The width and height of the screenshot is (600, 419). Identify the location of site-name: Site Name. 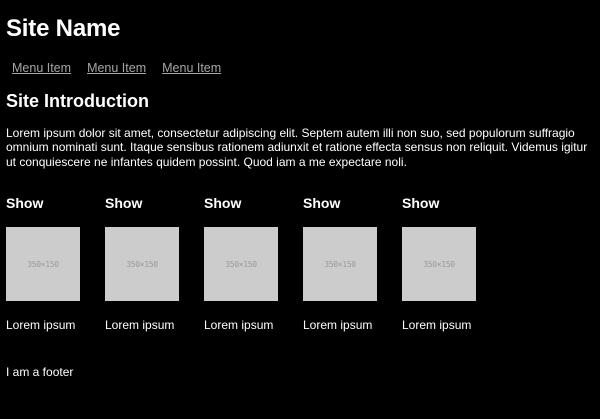
(63, 29).